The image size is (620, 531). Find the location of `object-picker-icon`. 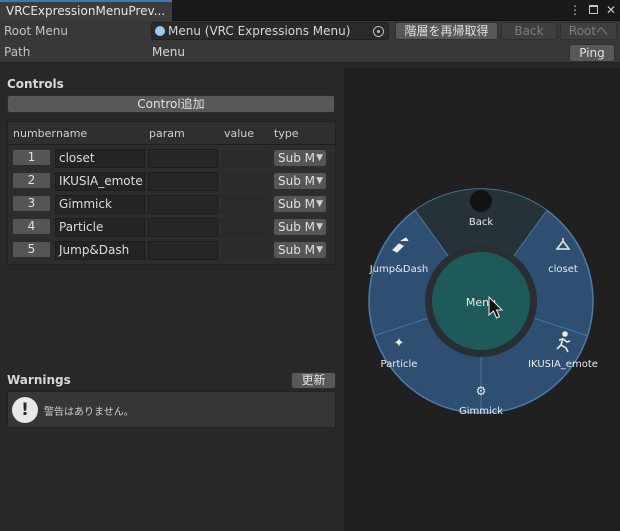

object-picker-icon is located at coordinates (378, 31).